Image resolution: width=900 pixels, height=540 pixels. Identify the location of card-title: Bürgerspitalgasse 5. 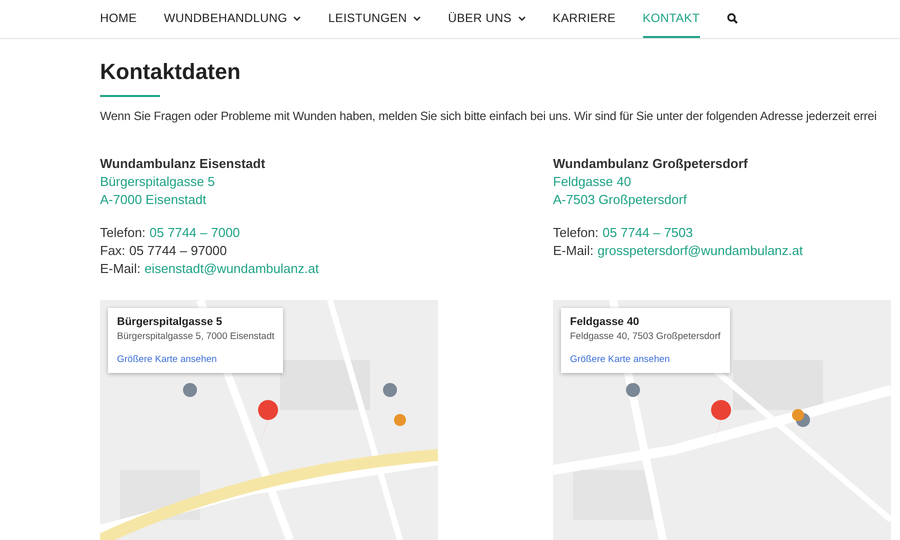
(170, 322).